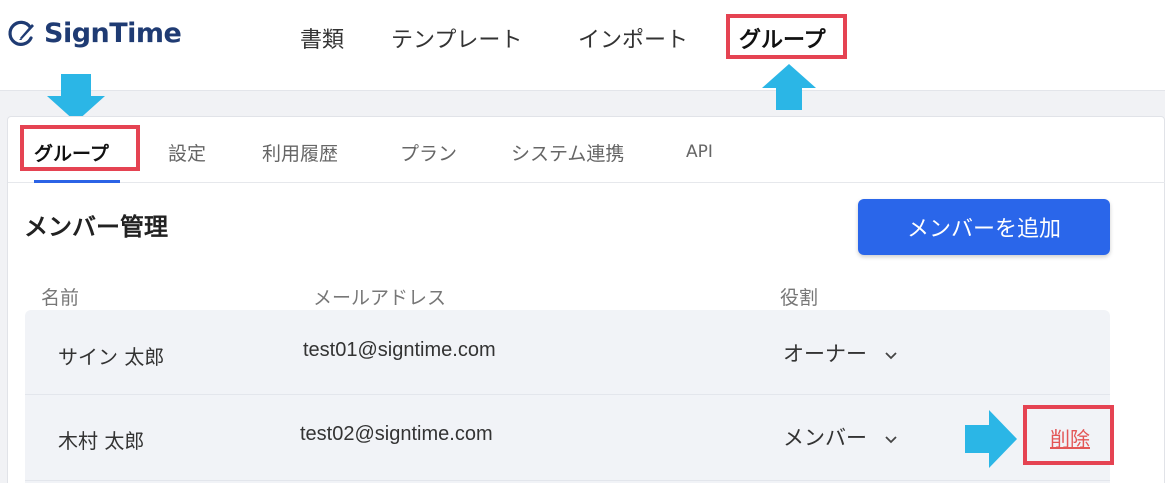 This screenshot has width=1165, height=483. What do you see at coordinates (1068, 435) in the screenshot?
I see `delete-highlight-box` at bounding box center [1068, 435].